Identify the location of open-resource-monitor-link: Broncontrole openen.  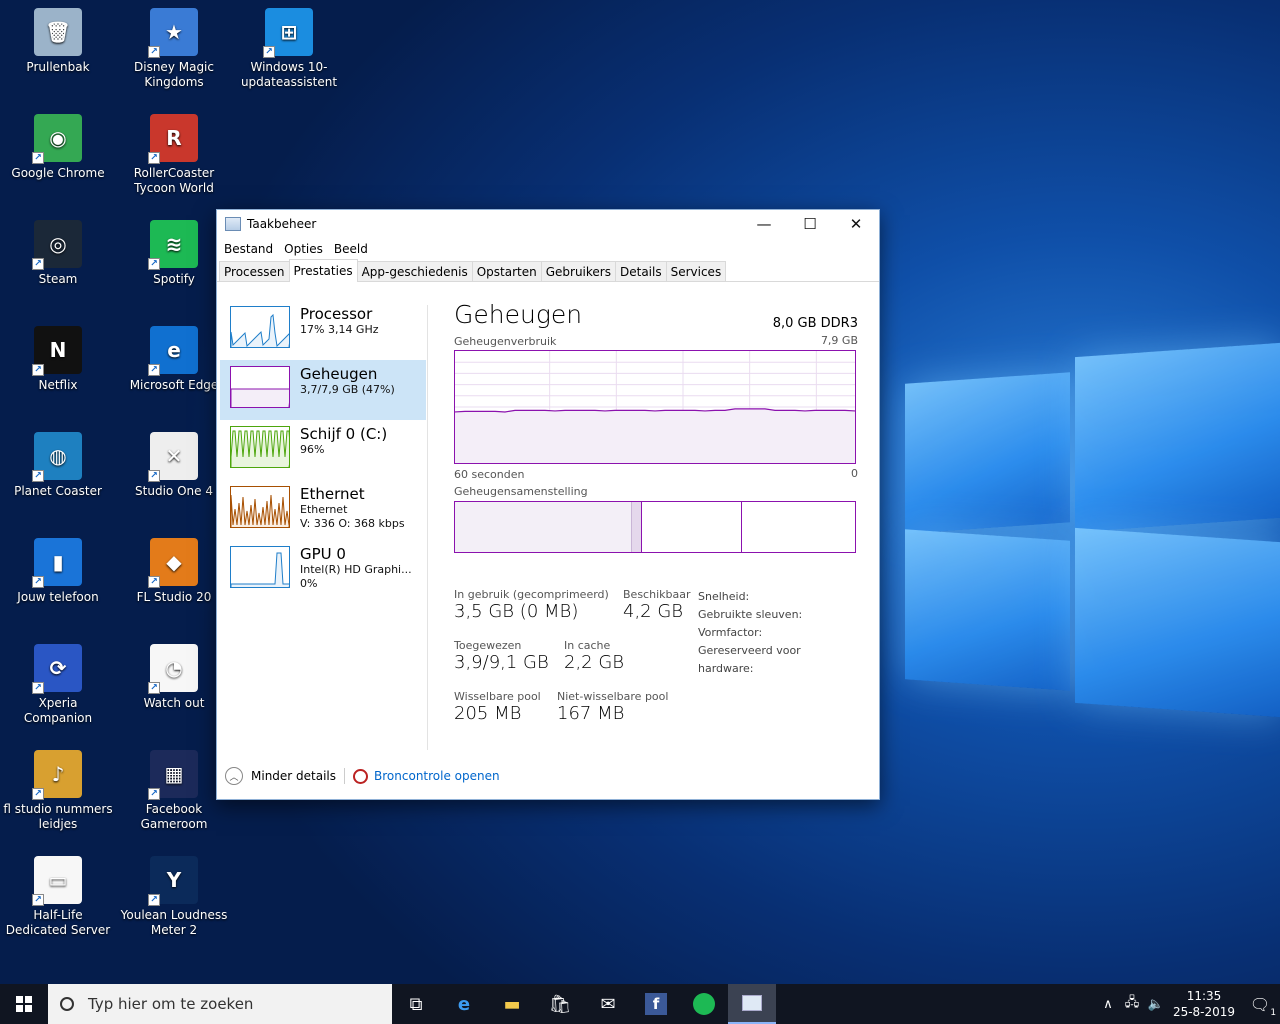
(437, 776).